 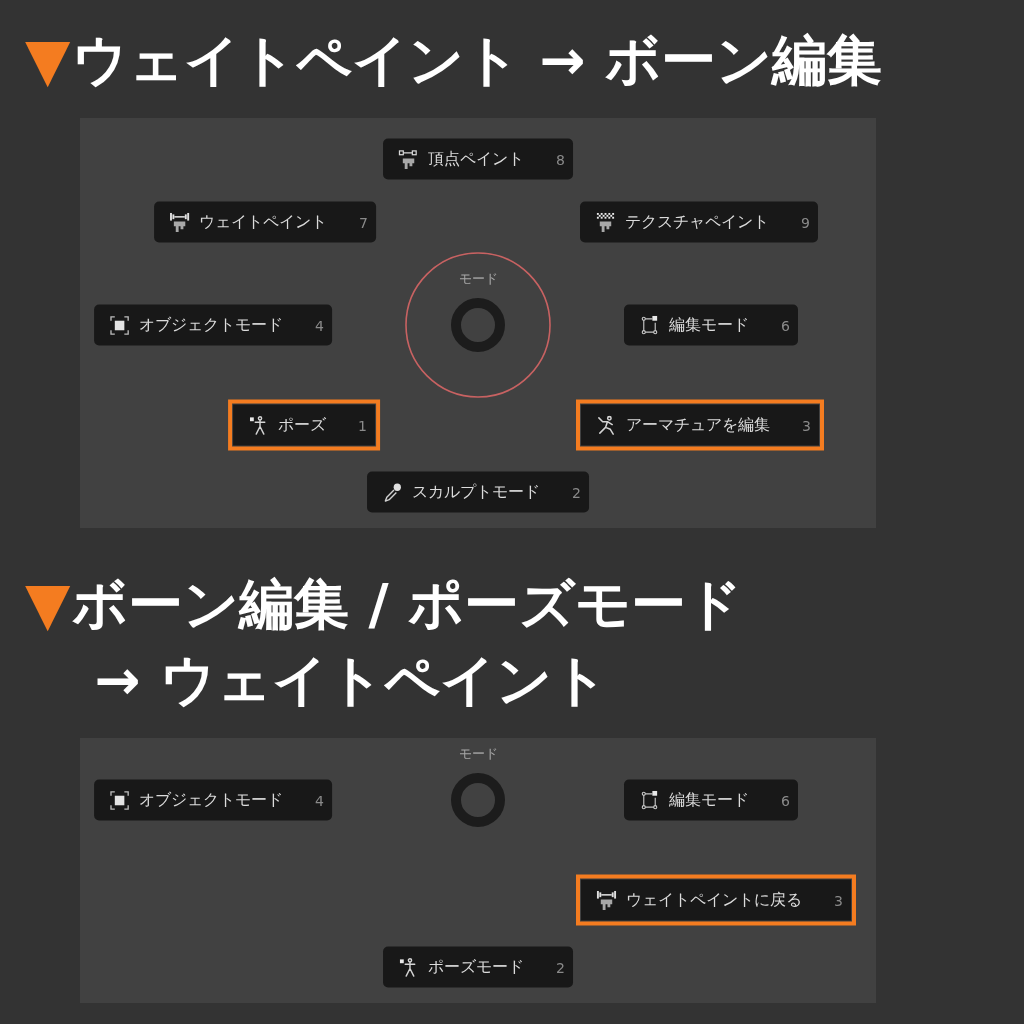 I want to click on running-figure-icon, so click(x=606, y=425).